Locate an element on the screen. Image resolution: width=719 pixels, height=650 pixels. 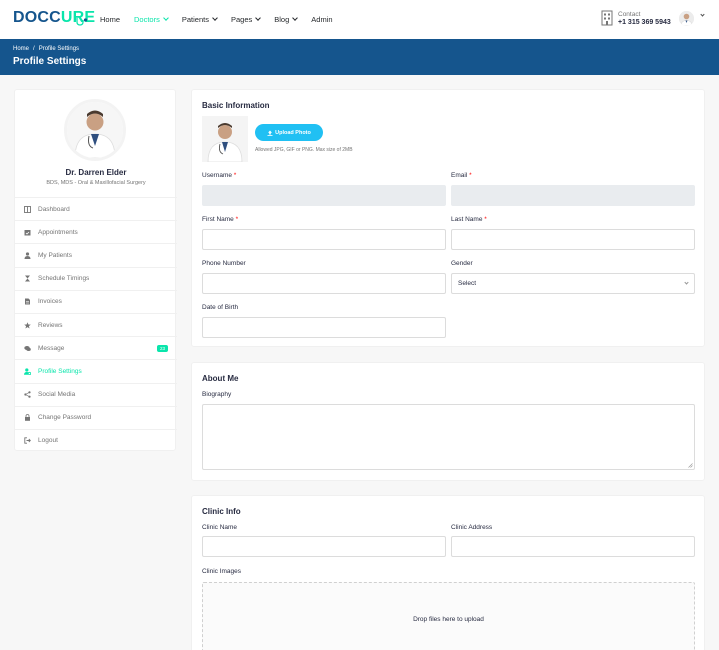
hospital-icon is located at coordinates (607, 18).